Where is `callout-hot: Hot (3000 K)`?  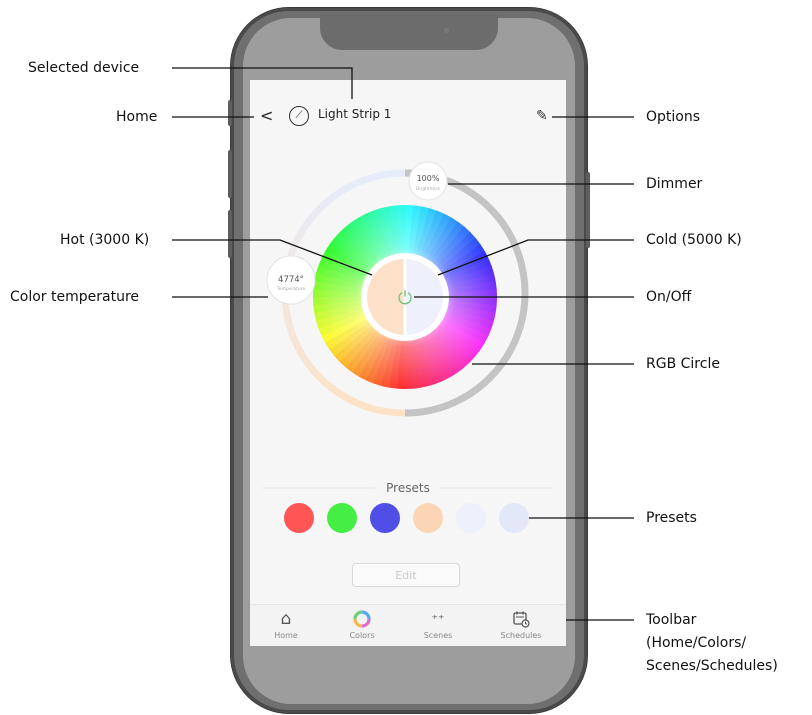 callout-hot: Hot (3000 K) is located at coordinates (105, 240).